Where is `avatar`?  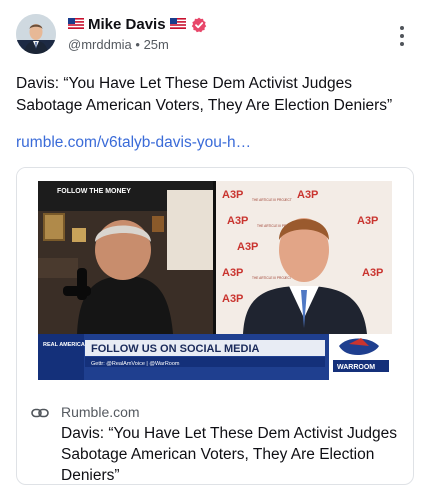 avatar is located at coordinates (36, 34).